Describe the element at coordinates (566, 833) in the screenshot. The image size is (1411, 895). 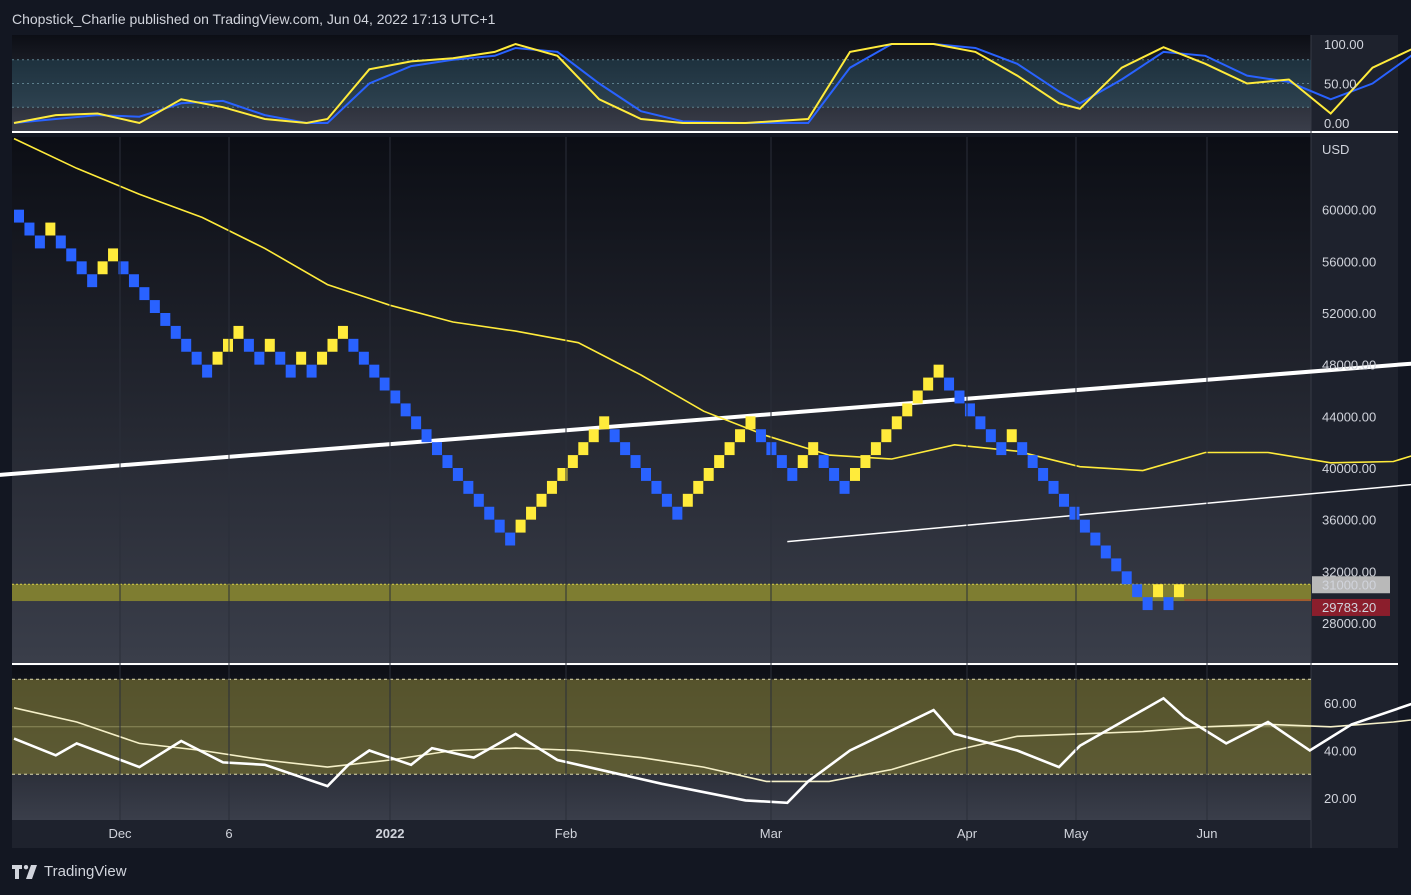
I see `time-tick-label: Feb` at that location.